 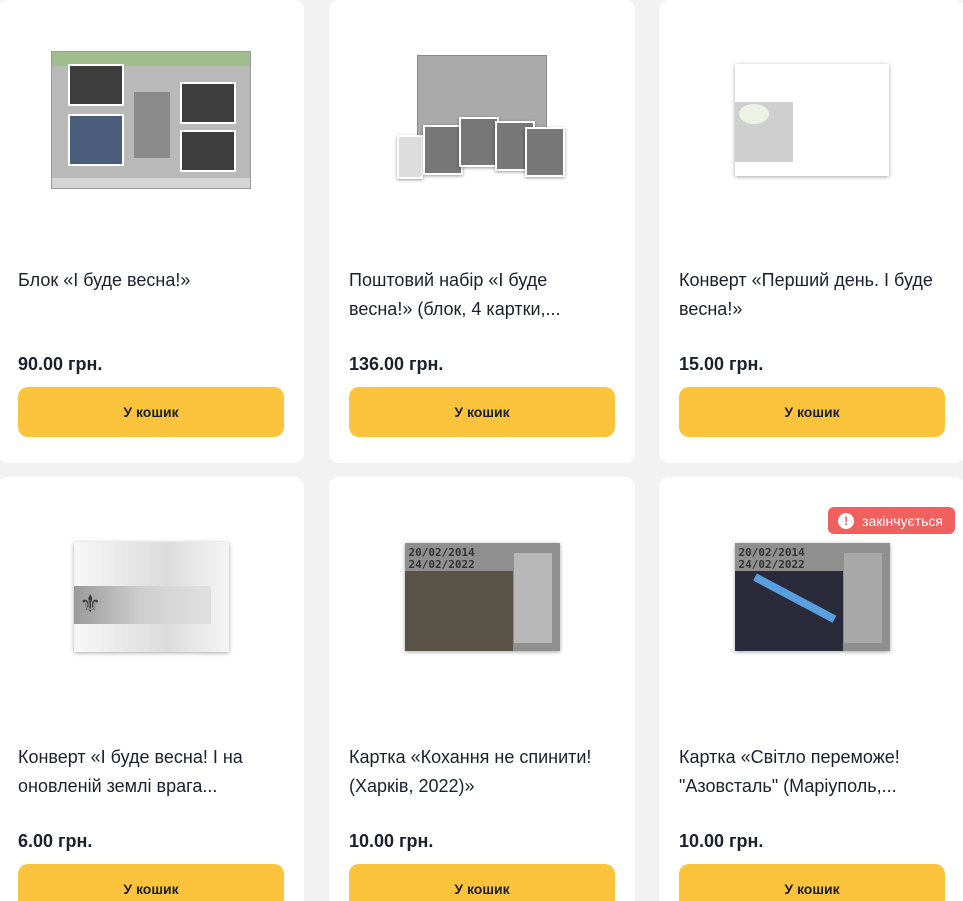 I want to click on stamp-block-image, so click(x=151, y=120).